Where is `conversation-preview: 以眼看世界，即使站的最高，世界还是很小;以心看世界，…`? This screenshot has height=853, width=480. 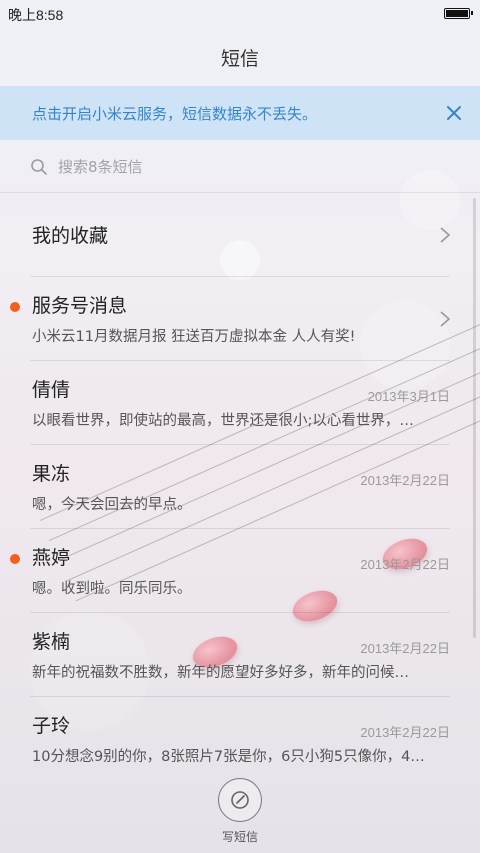 conversation-preview: 以眼看世界，即使站的最高，世界还是很小;以心看世界，… is located at coordinates (223, 421).